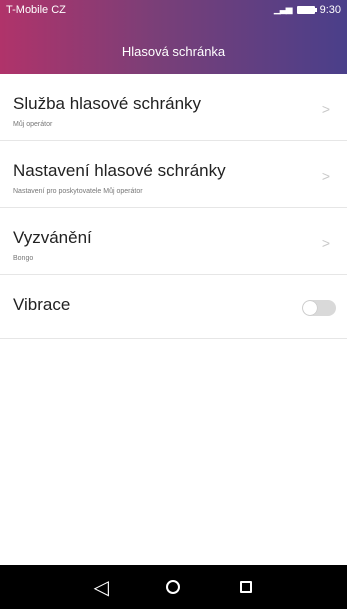  What do you see at coordinates (52, 237) in the screenshot?
I see `item-title: Vyzvánění` at bounding box center [52, 237].